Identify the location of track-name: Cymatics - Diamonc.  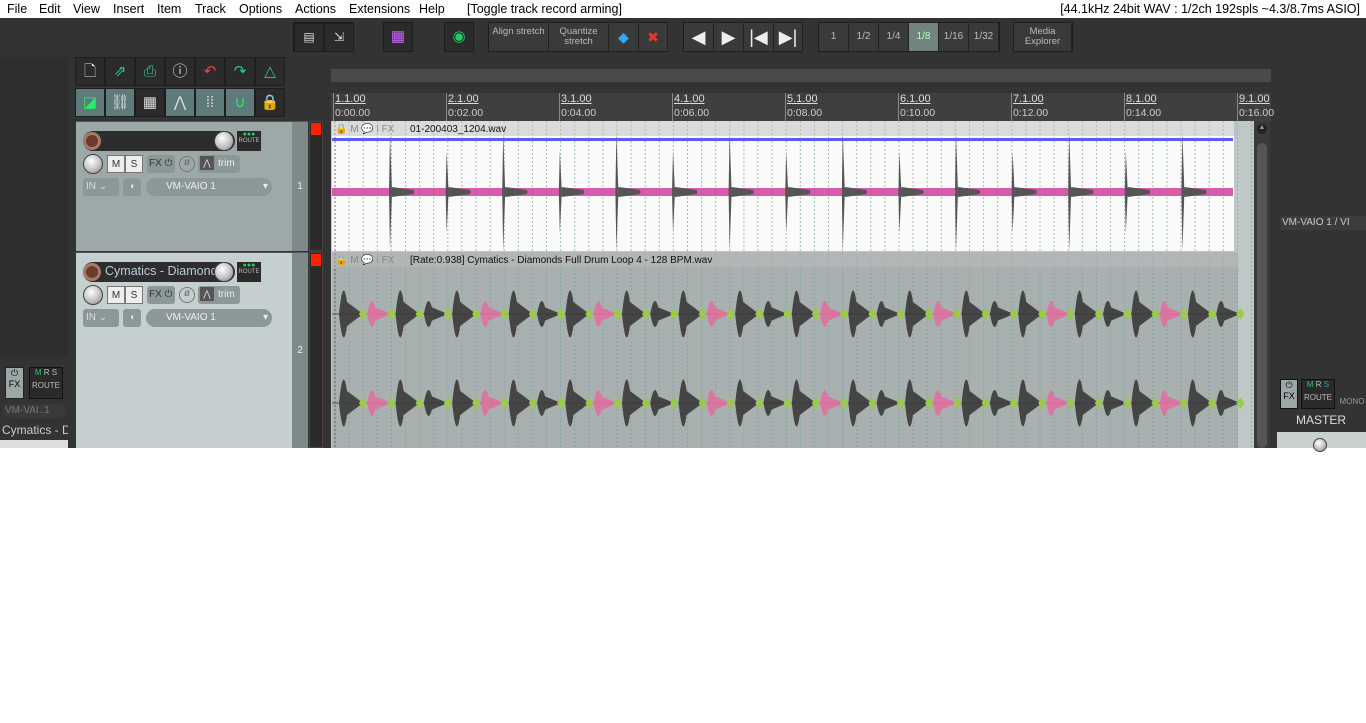
(161, 271).